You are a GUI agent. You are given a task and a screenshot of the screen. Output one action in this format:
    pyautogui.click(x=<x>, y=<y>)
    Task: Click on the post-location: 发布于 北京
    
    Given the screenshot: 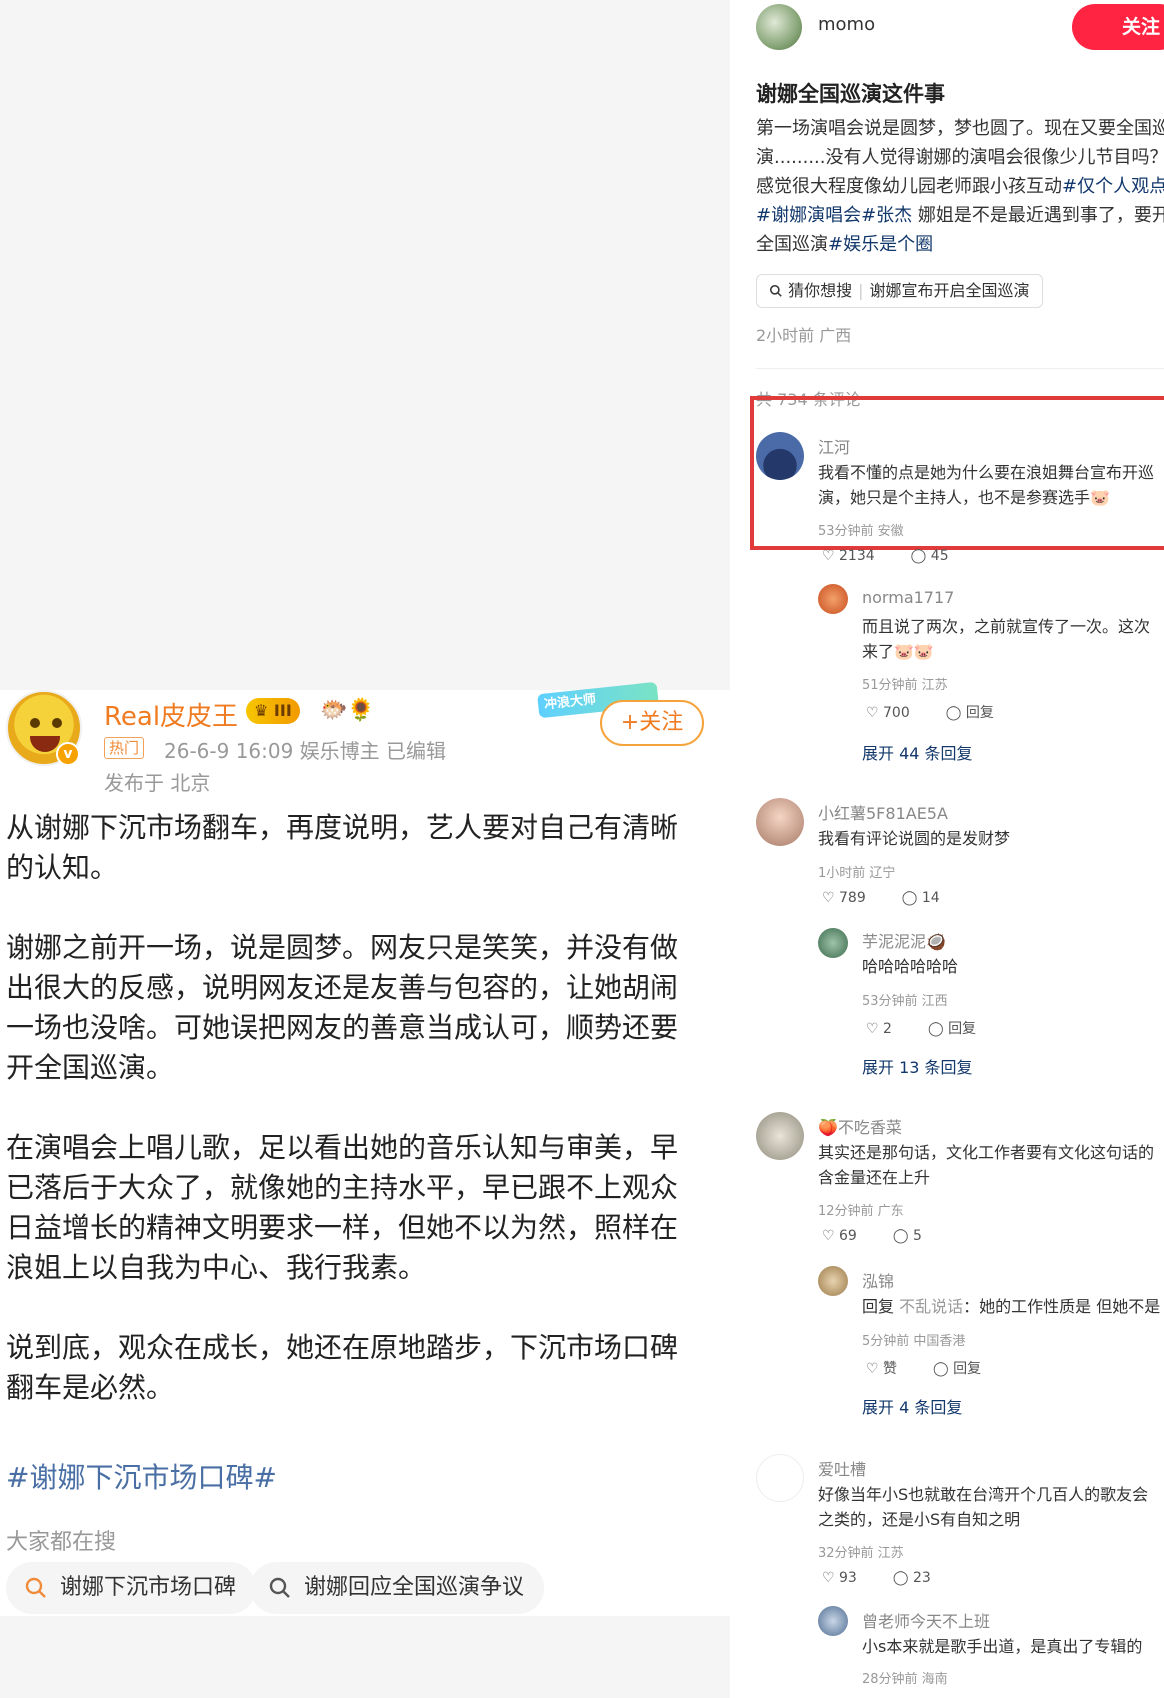 What is the action you would take?
    pyautogui.click(x=157, y=783)
    